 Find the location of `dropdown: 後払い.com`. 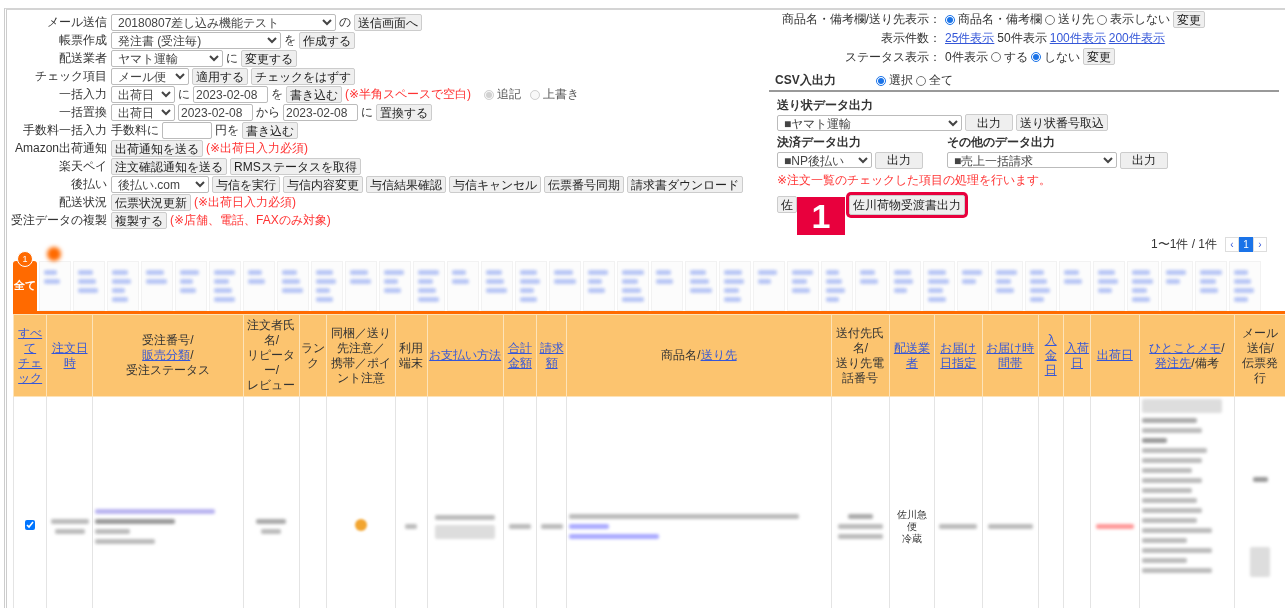

dropdown: 後払い.com is located at coordinates (160, 184).